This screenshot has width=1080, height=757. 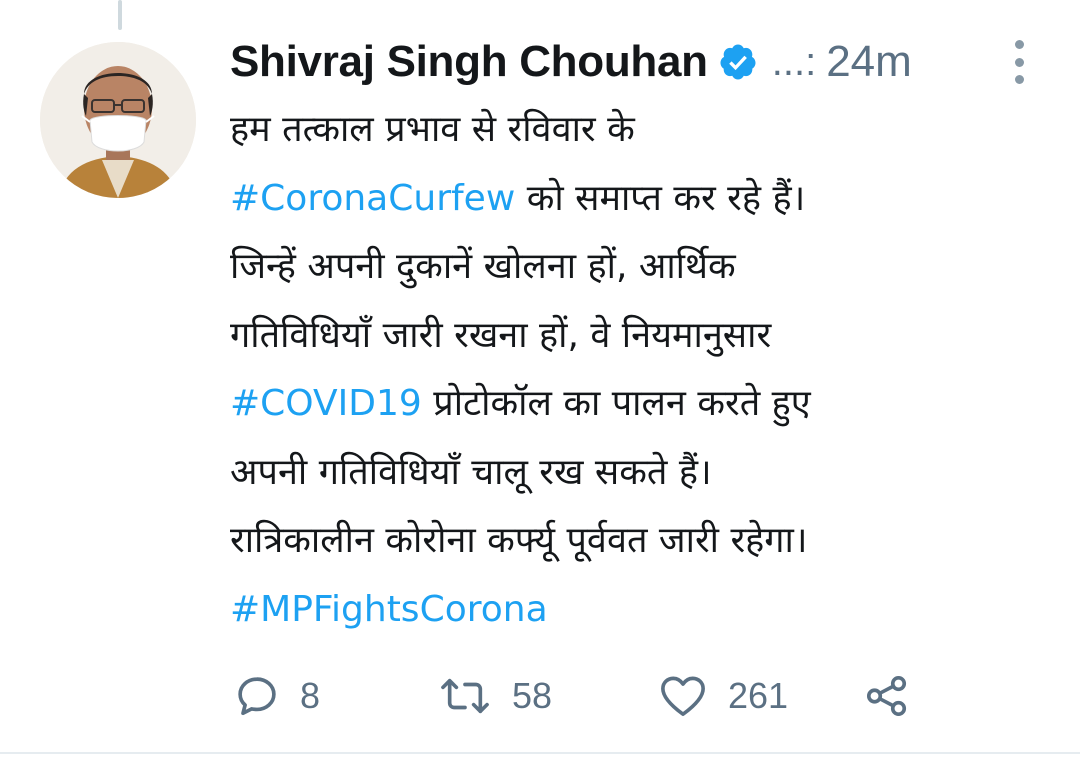 I want to click on text-segment: गतिविधियाँ जारी रखना हों, वे नियमानुसार, so click(x=501, y=335).